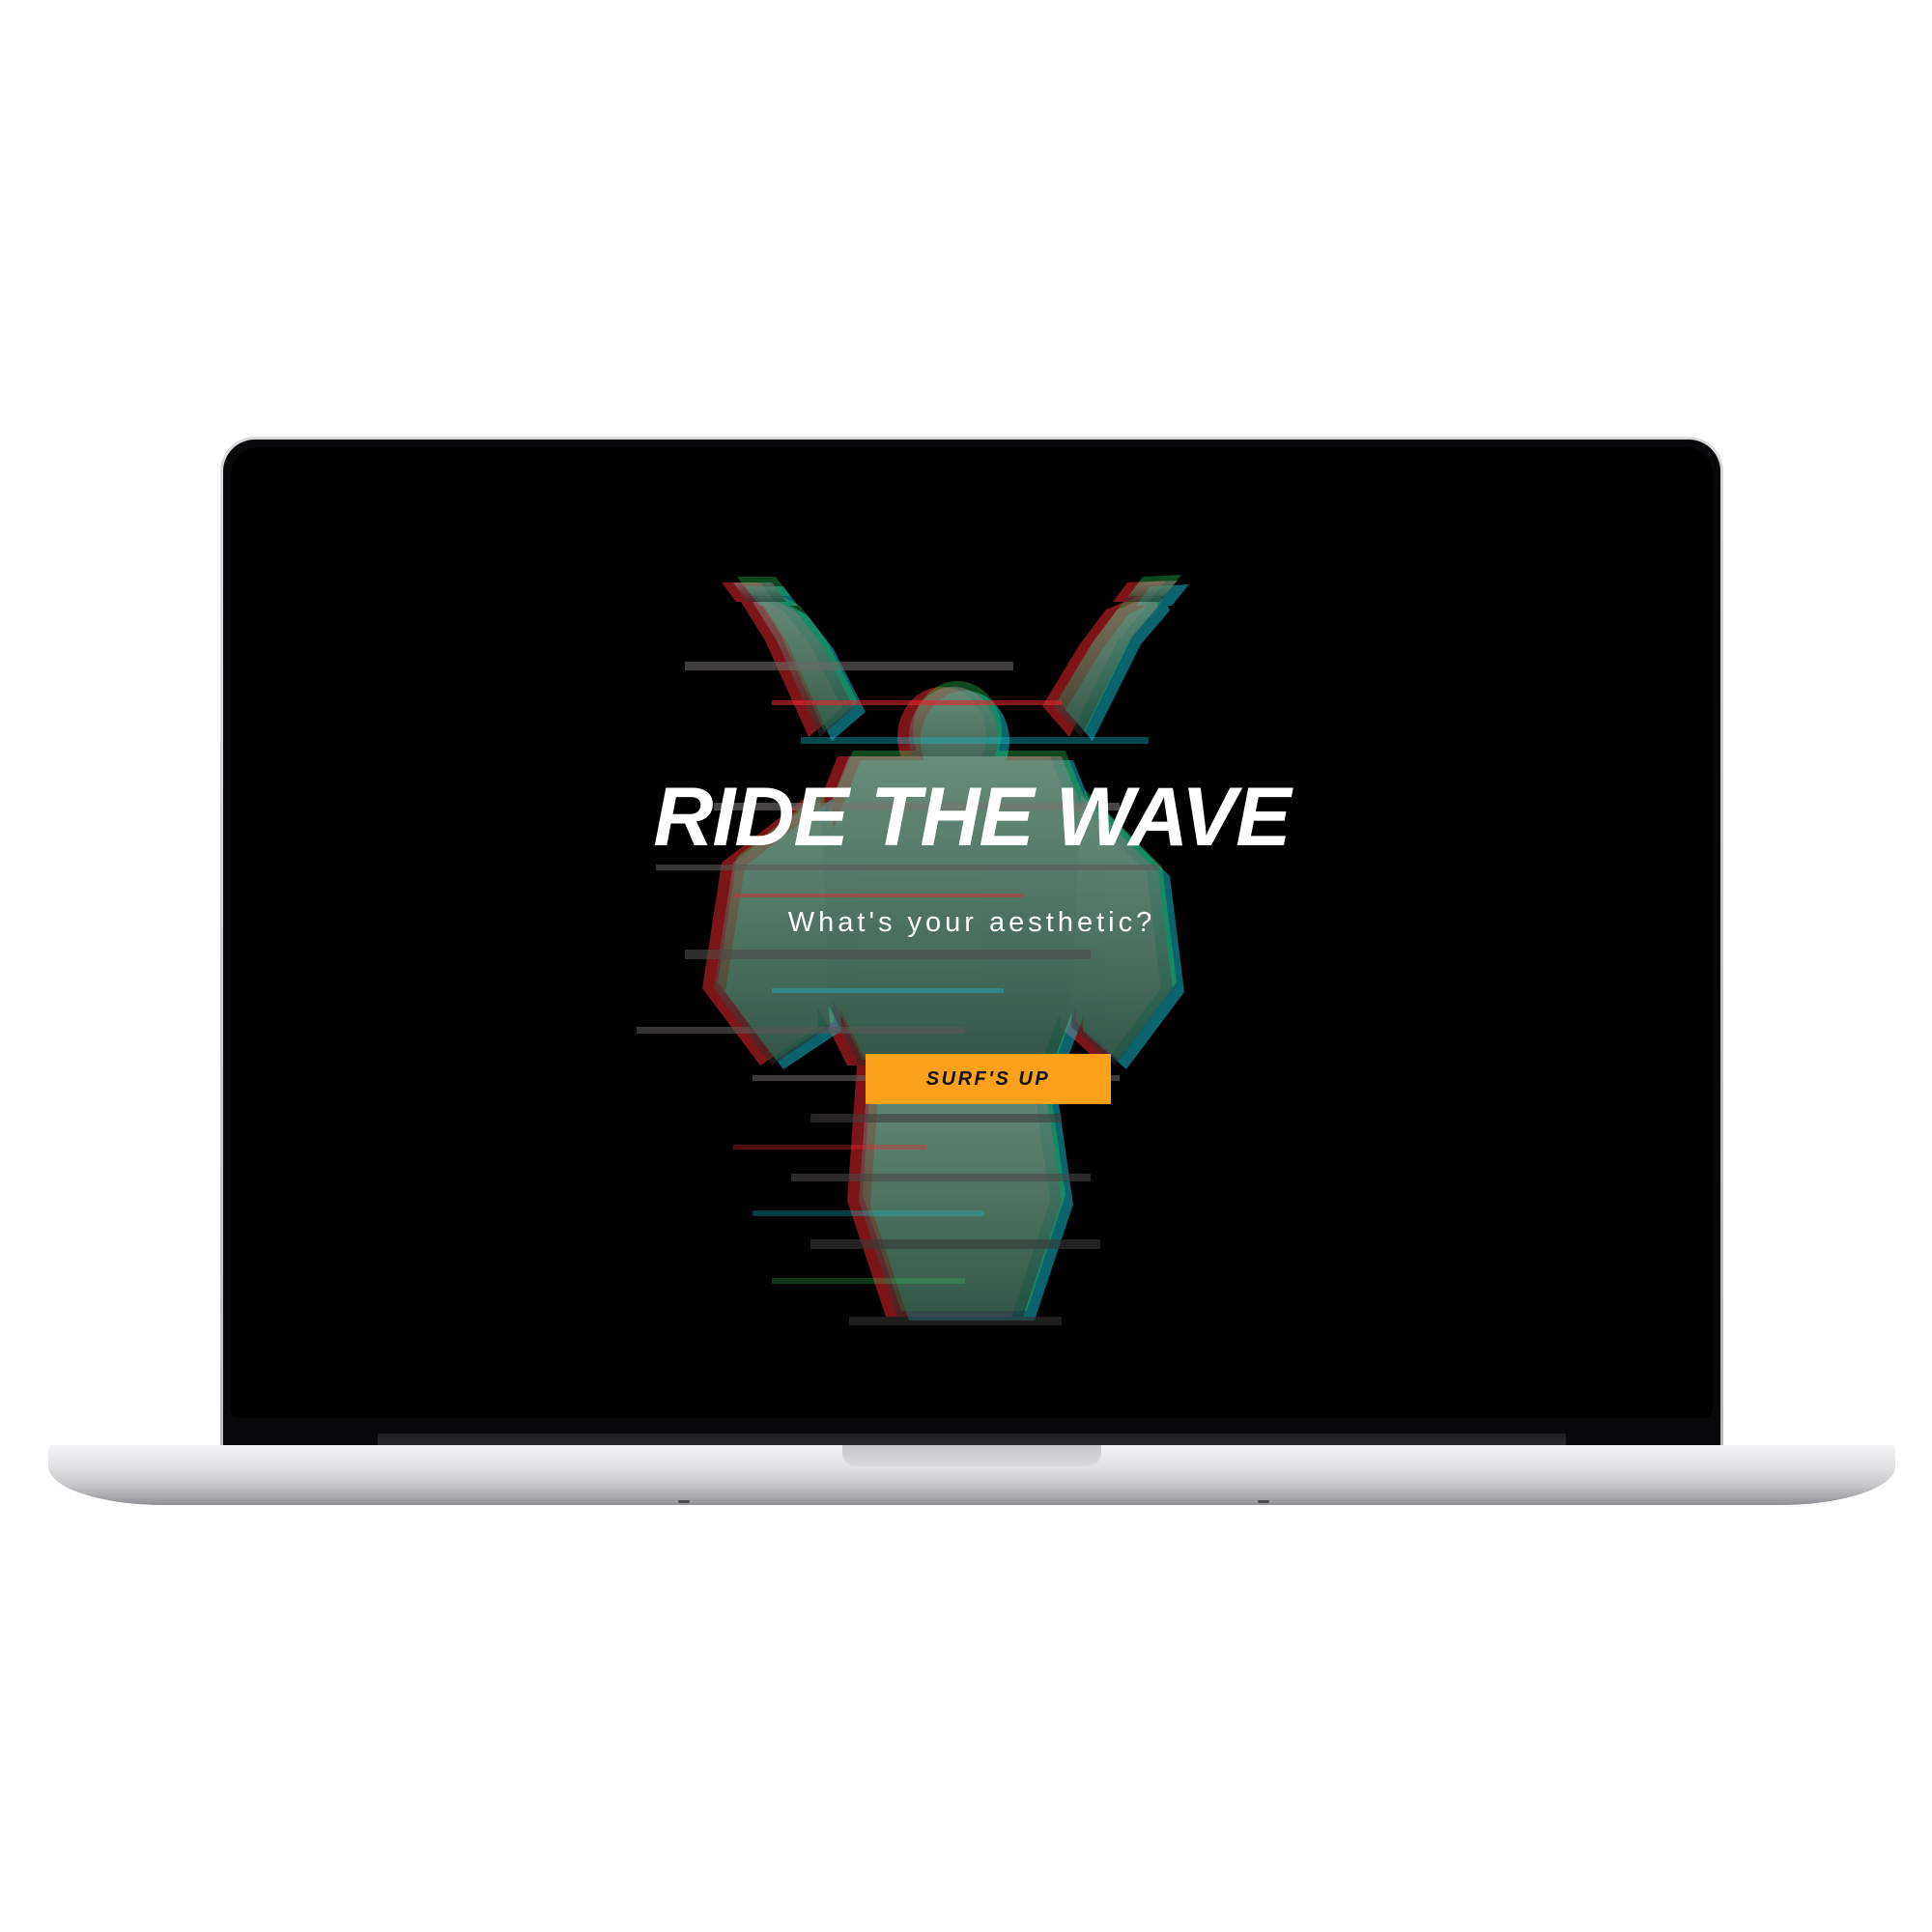 This screenshot has width=1932, height=1932. What do you see at coordinates (988, 1079) in the screenshot?
I see `surfs-up-button: SURF'S UP` at bounding box center [988, 1079].